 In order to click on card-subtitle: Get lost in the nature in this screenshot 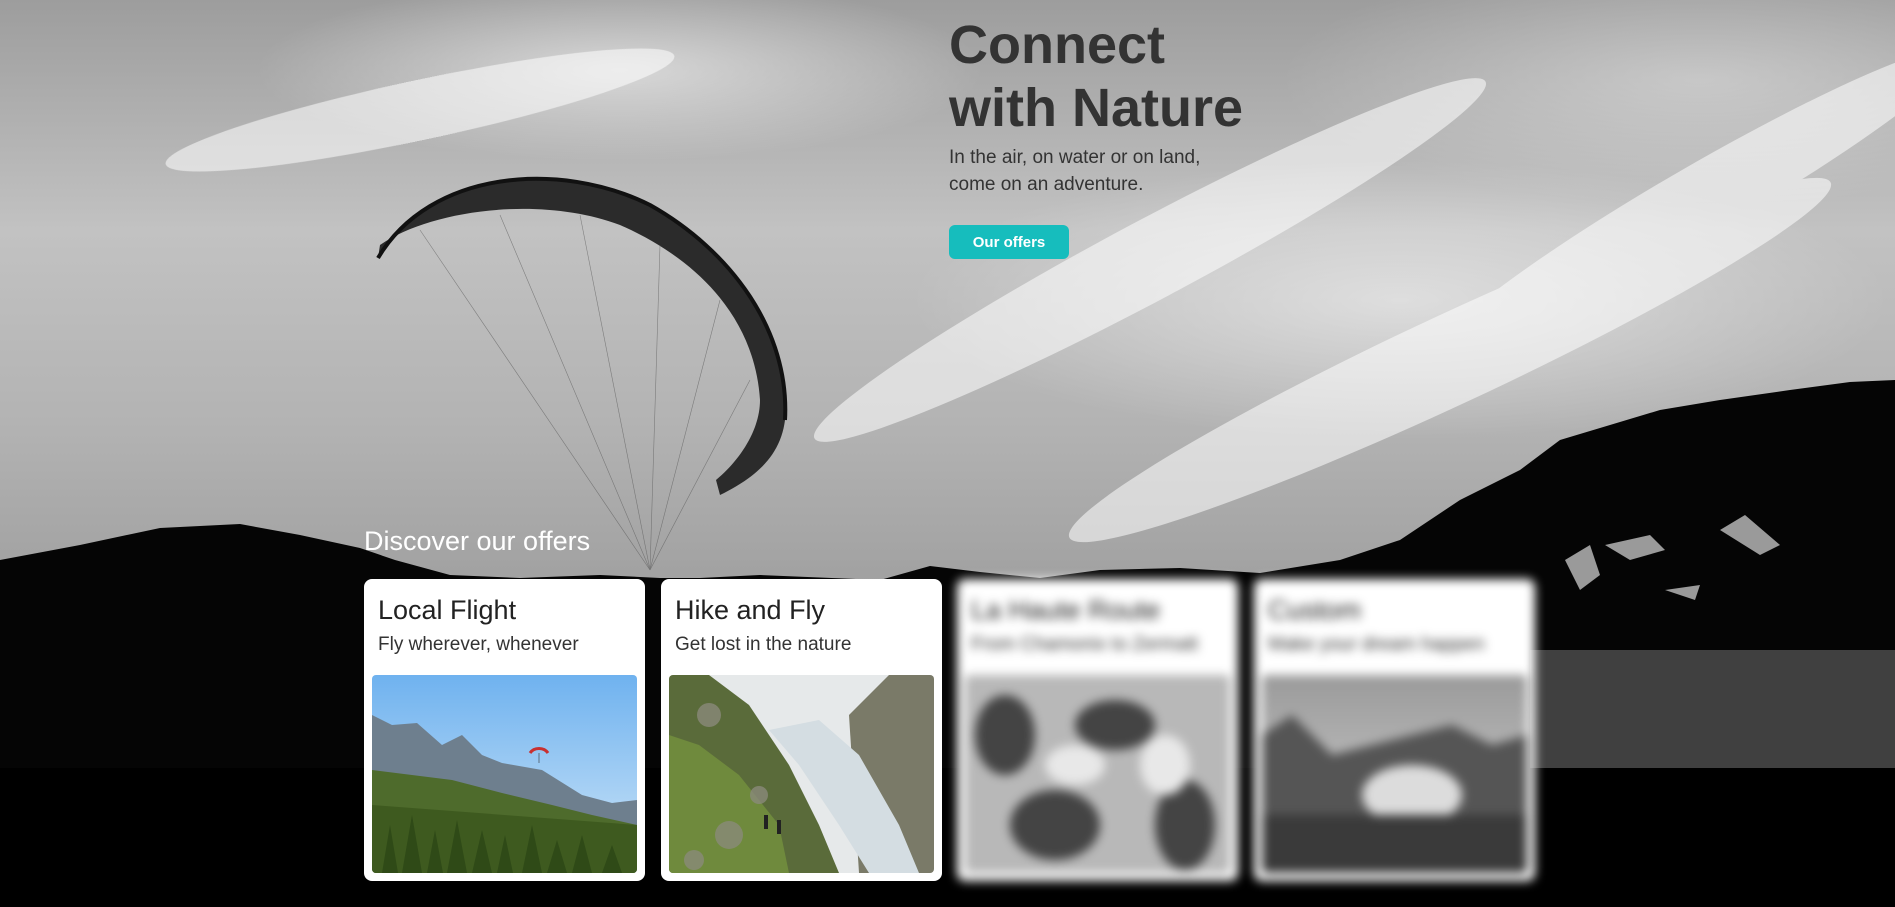, I will do `click(763, 644)`.